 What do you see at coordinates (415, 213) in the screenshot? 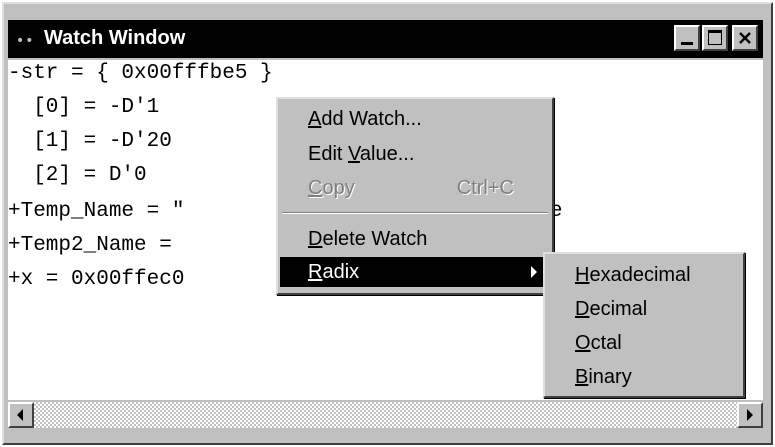
I see `menu-separator` at bounding box center [415, 213].